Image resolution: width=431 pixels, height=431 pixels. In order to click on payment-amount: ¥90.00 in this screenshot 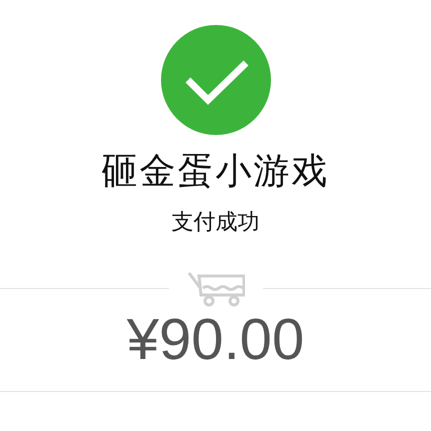, I will do `click(215, 340)`.